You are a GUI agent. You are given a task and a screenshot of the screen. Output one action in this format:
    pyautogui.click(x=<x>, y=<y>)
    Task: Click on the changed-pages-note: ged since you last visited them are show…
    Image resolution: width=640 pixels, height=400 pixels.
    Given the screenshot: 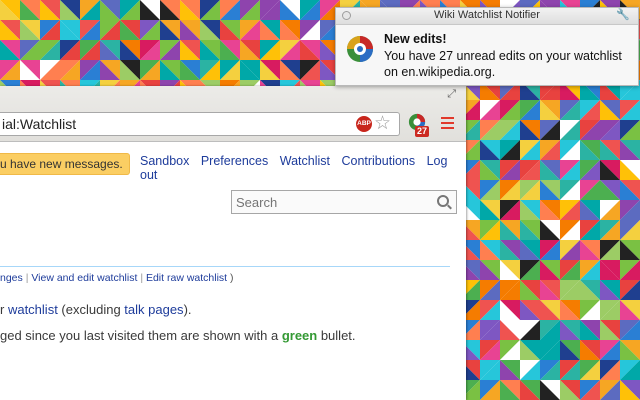 What is the action you would take?
    pyautogui.click(x=178, y=335)
    